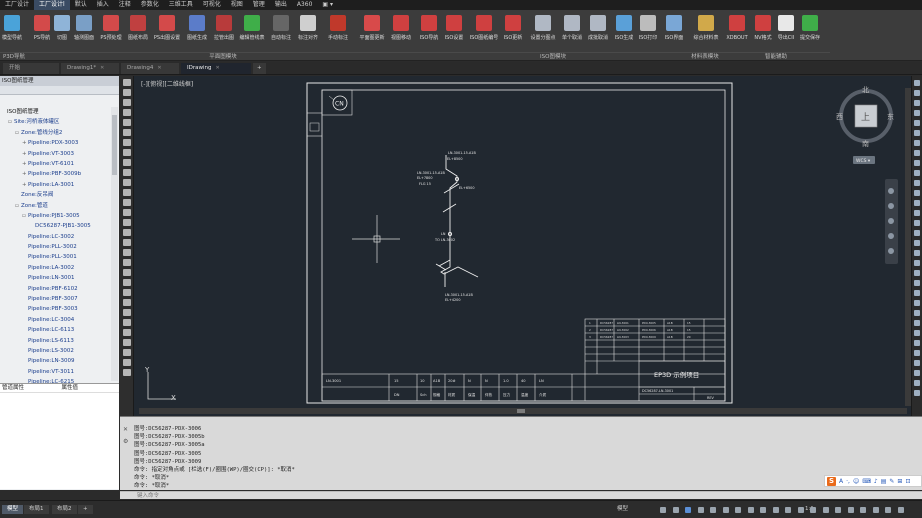 Image resolution: width=922 pixels, height=518 pixels. What do you see at coordinates (55, 143) in the screenshot?
I see `tree-node: +Pipeline:PDX-3003` at bounding box center [55, 143].